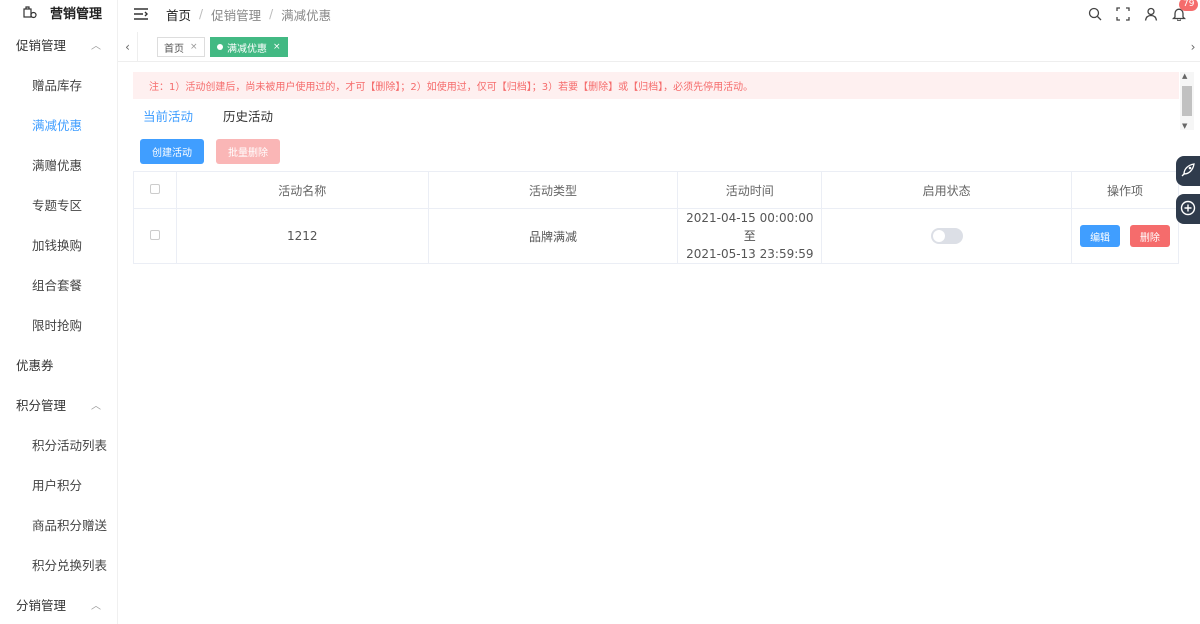 This screenshot has height=624, width=1200. What do you see at coordinates (659, 14) in the screenshot?
I see `header: 首页 / 促销管理 / 满减优惠 79` at bounding box center [659, 14].